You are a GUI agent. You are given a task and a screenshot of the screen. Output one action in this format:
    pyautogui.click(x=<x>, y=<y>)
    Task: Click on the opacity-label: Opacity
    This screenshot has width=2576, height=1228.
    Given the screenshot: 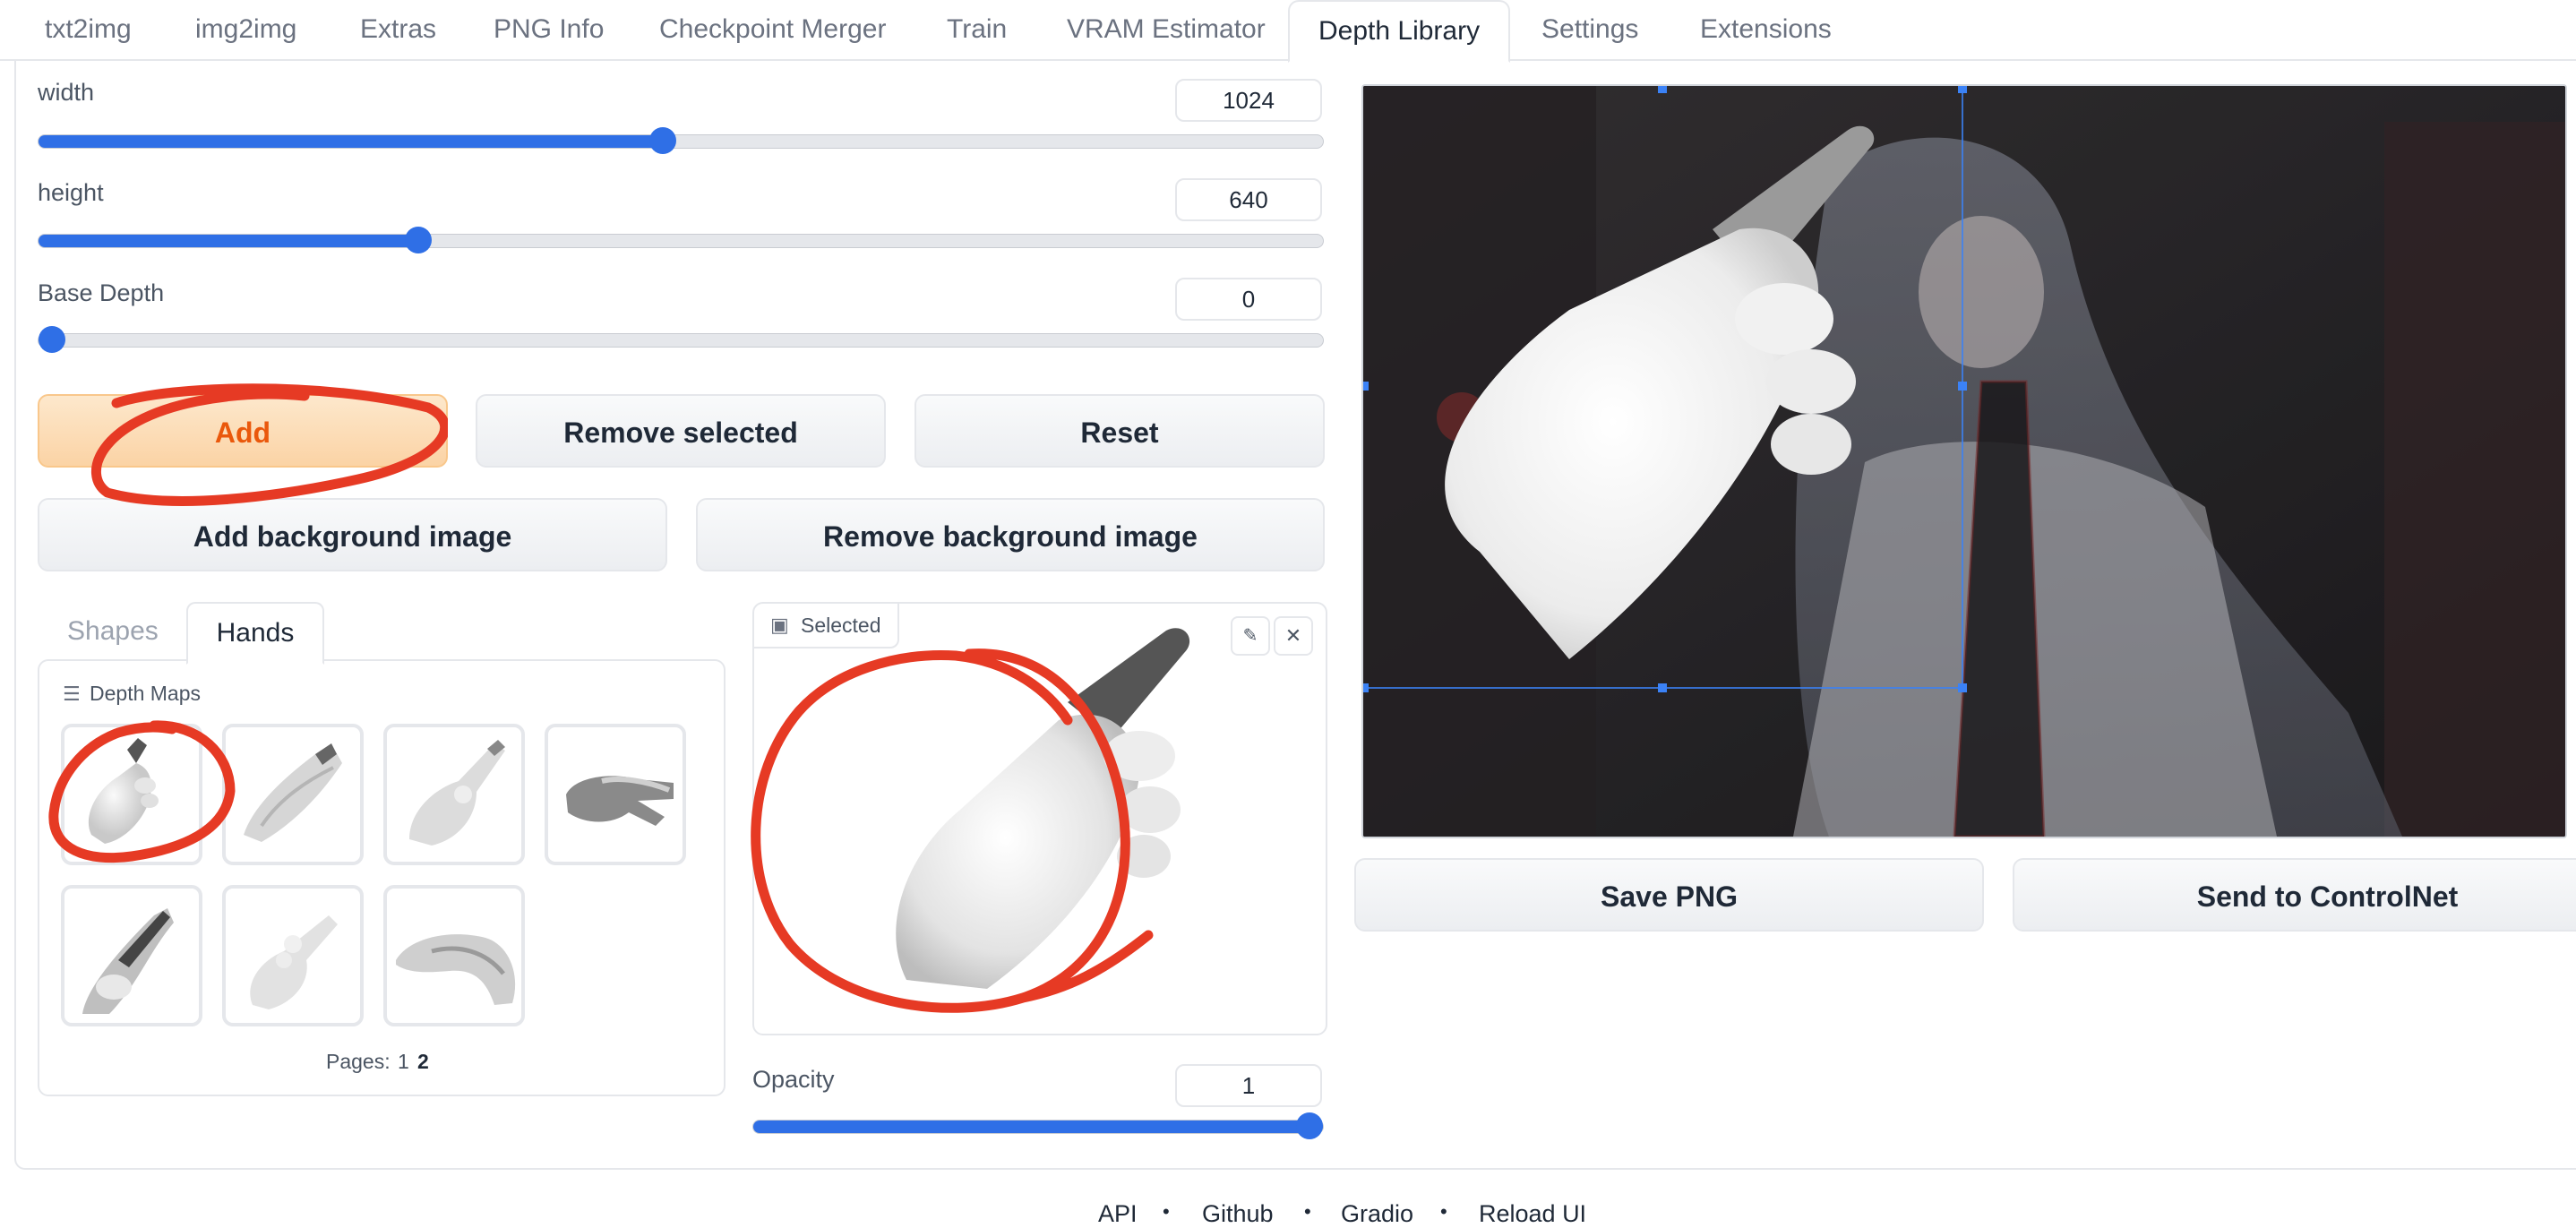 What is the action you would take?
    pyautogui.click(x=793, y=1079)
    